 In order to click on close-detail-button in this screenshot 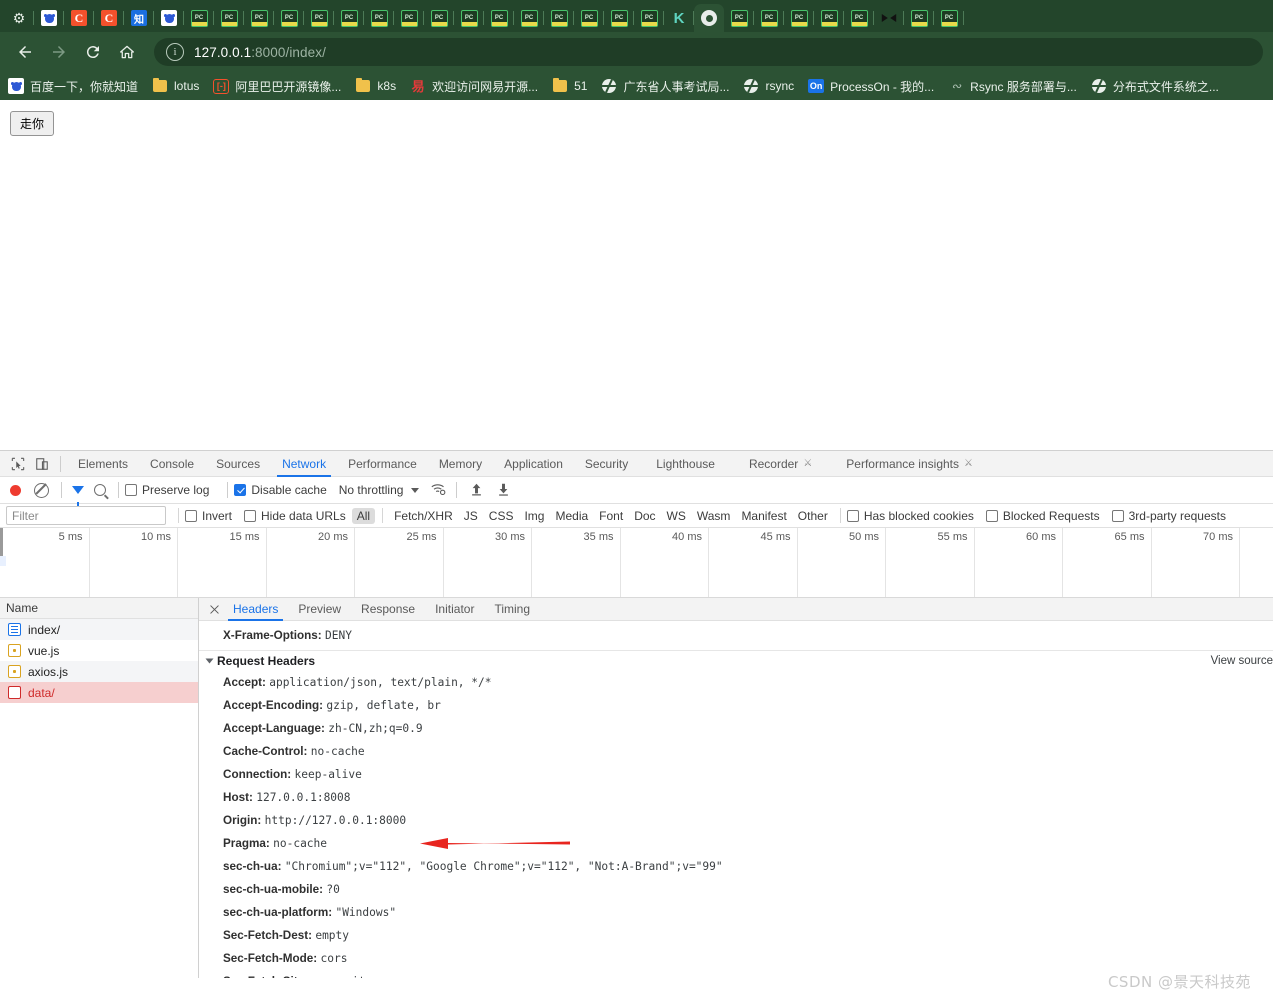, I will do `click(214, 609)`.